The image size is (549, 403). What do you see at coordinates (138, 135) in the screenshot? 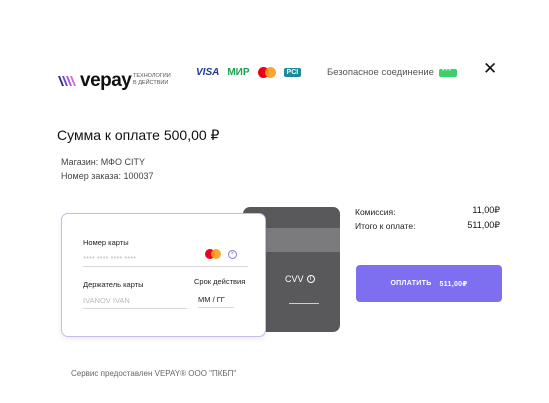
I see `amount-title: Сумма к оплате 500,00 ₽` at bounding box center [138, 135].